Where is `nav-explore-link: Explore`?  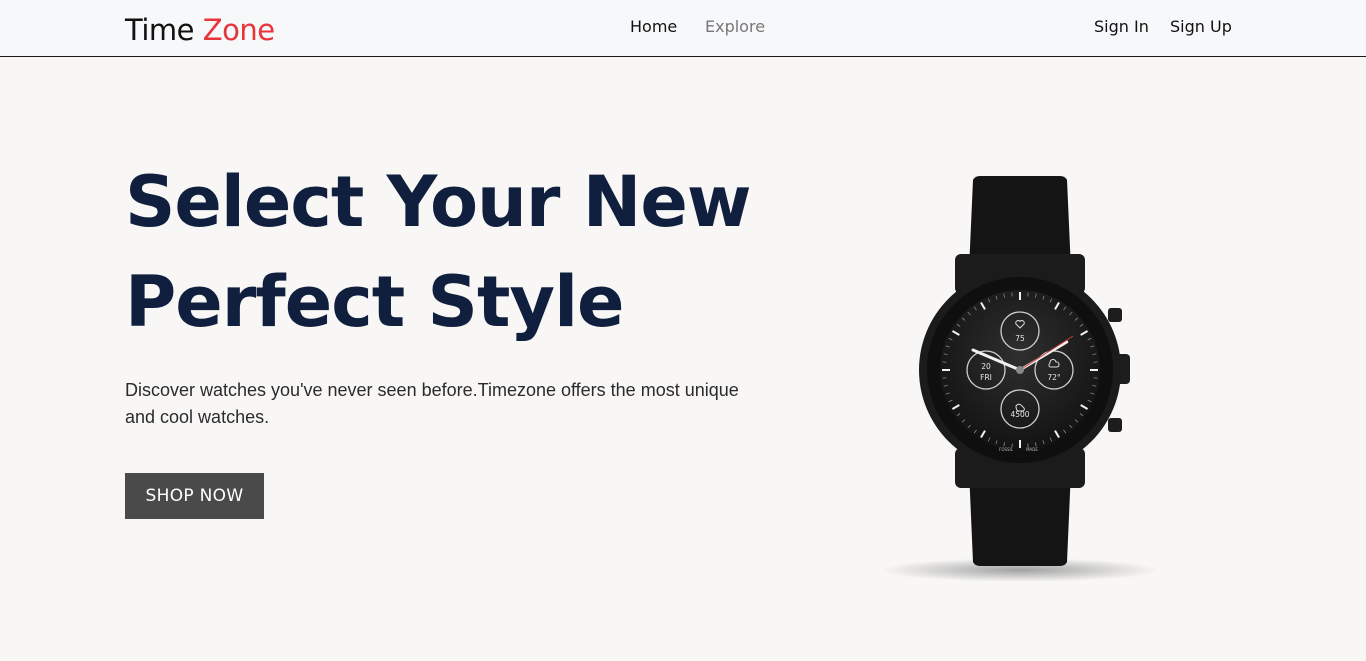
nav-explore-link: Explore is located at coordinates (735, 27).